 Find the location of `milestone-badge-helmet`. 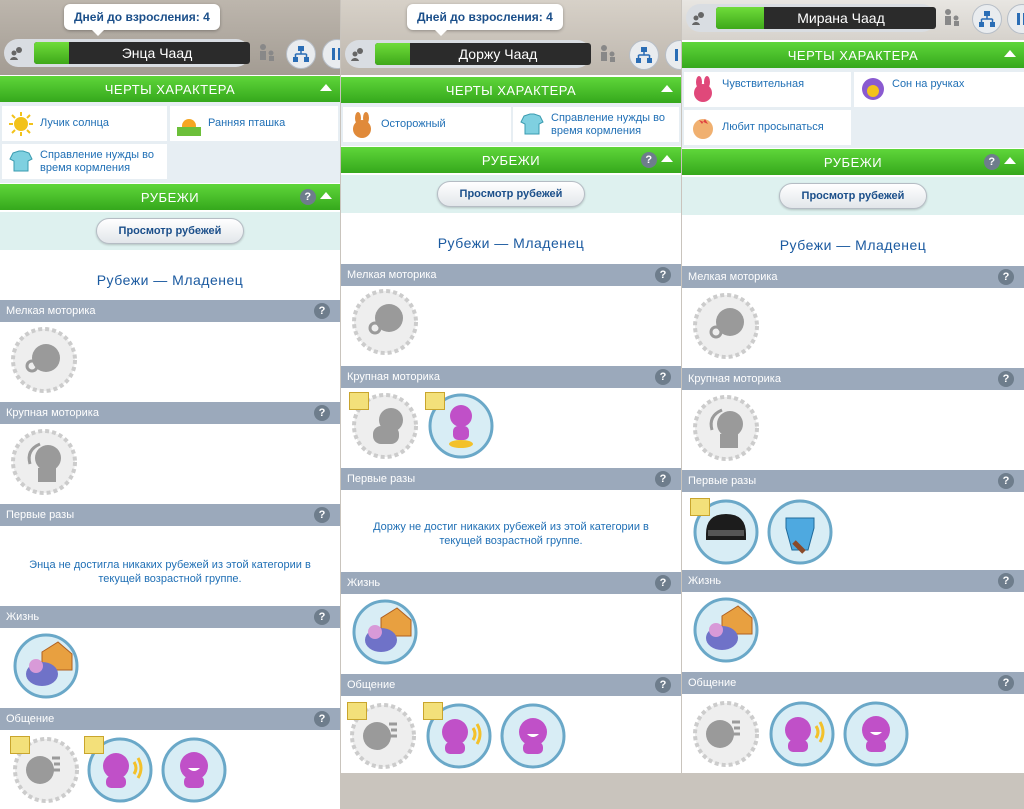

milestone-badge-helmet is located at coordinates (725, 532).